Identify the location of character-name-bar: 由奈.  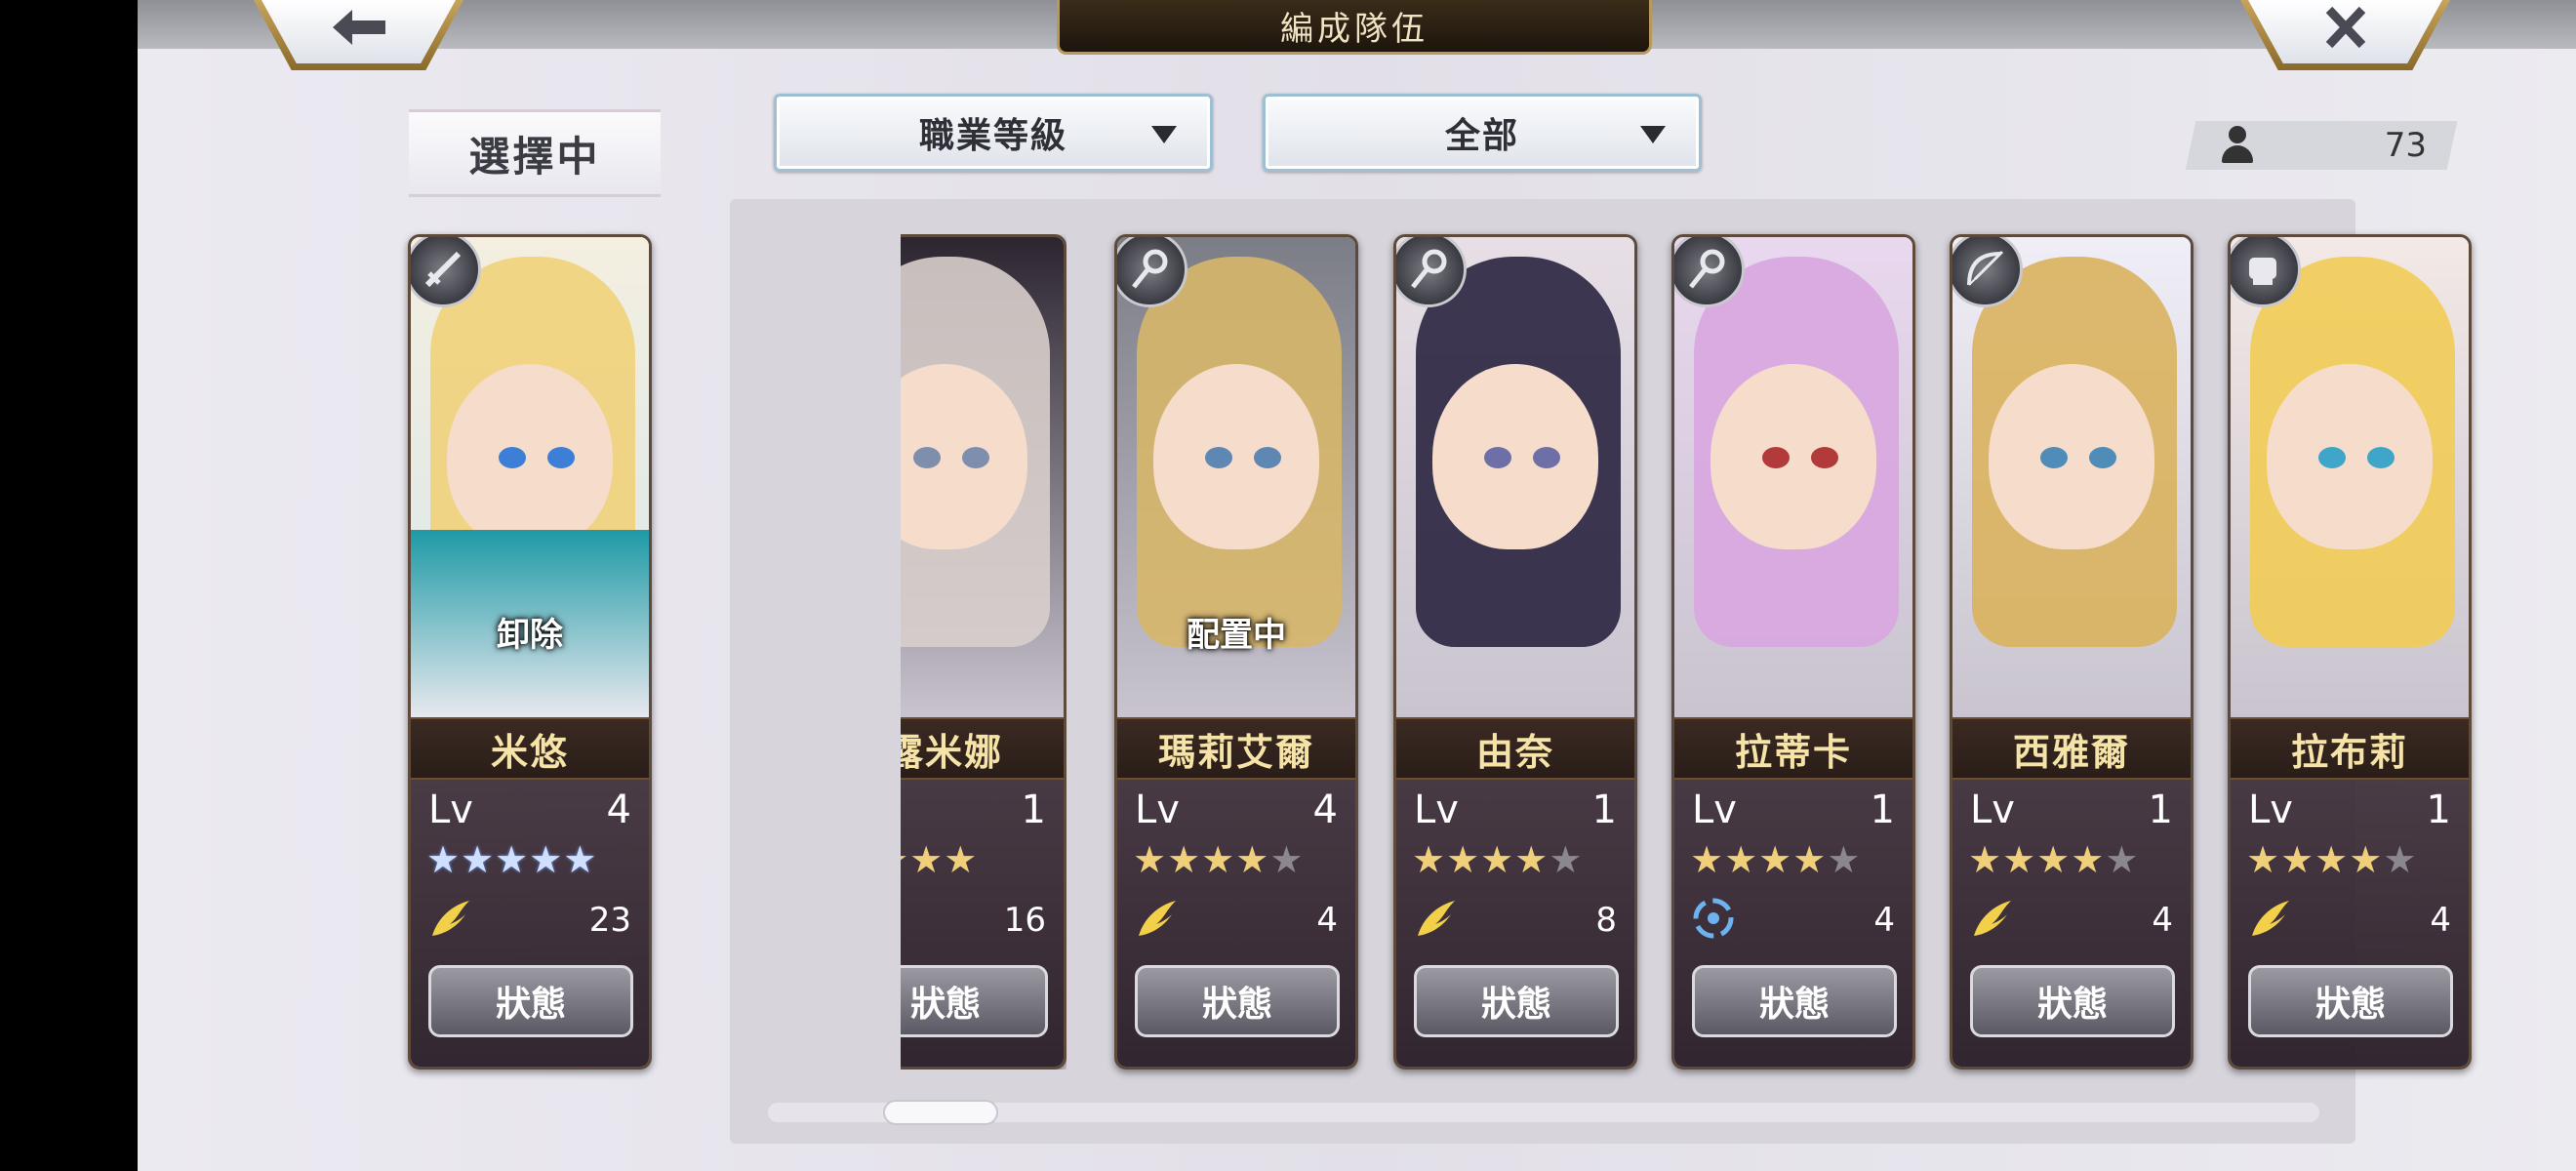
(1515, 748).